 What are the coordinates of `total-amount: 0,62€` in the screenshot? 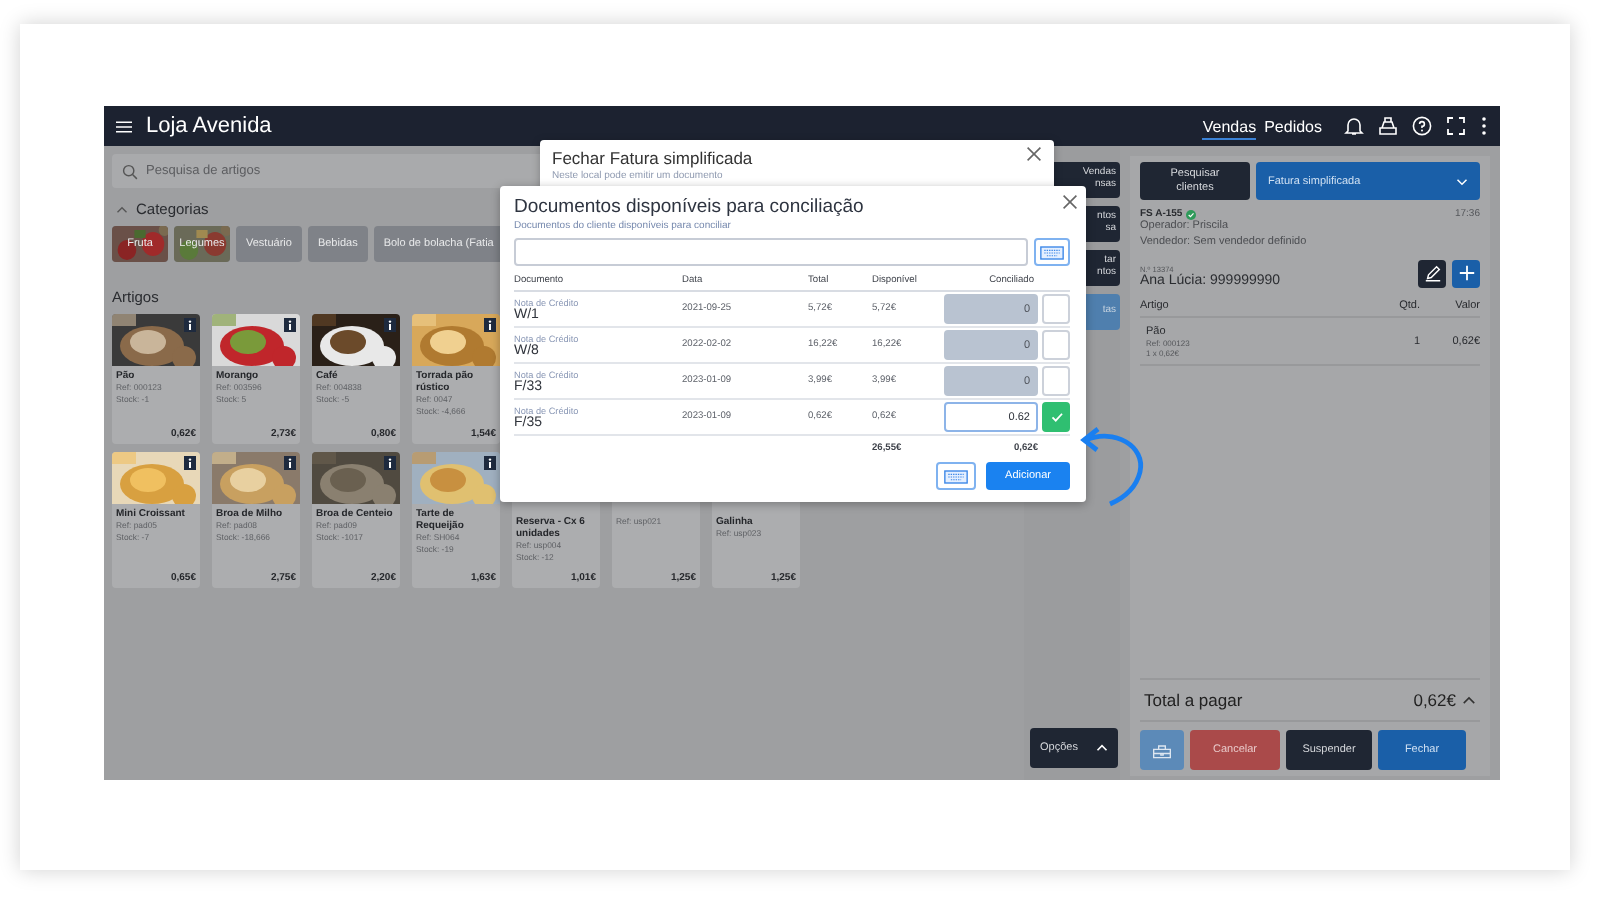 It's located at (1434, 700).